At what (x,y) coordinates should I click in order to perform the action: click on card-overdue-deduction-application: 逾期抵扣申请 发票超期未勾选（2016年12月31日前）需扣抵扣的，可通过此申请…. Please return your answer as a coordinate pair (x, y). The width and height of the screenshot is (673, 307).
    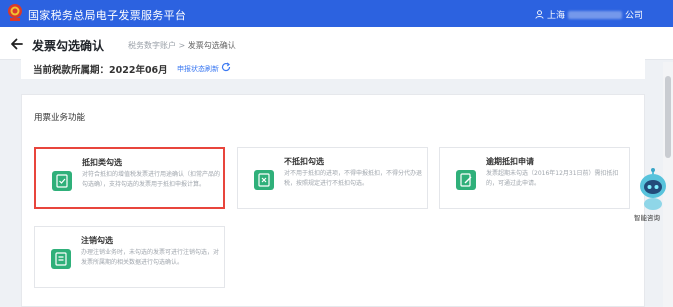
    Looking at the image, I should click on (534, 178).